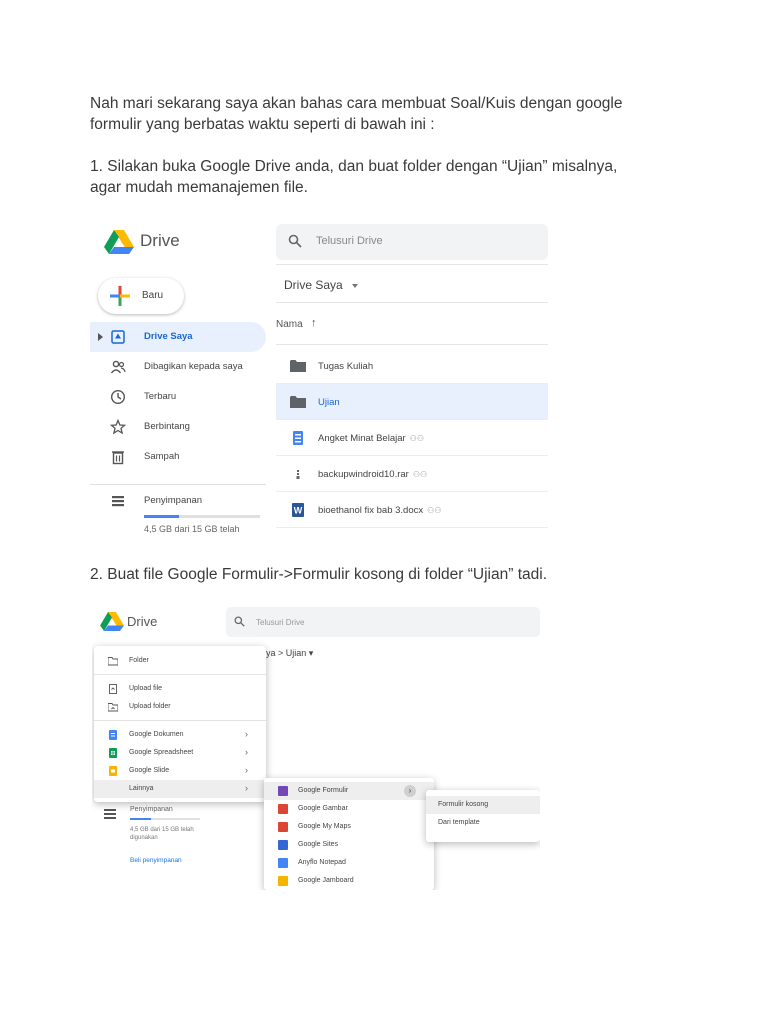 Image resolution: width=768 pixels, height=1024 pixels. Describe the element at coordinates (113, 735) in the screenshot. I see `docs-icon` at that location.